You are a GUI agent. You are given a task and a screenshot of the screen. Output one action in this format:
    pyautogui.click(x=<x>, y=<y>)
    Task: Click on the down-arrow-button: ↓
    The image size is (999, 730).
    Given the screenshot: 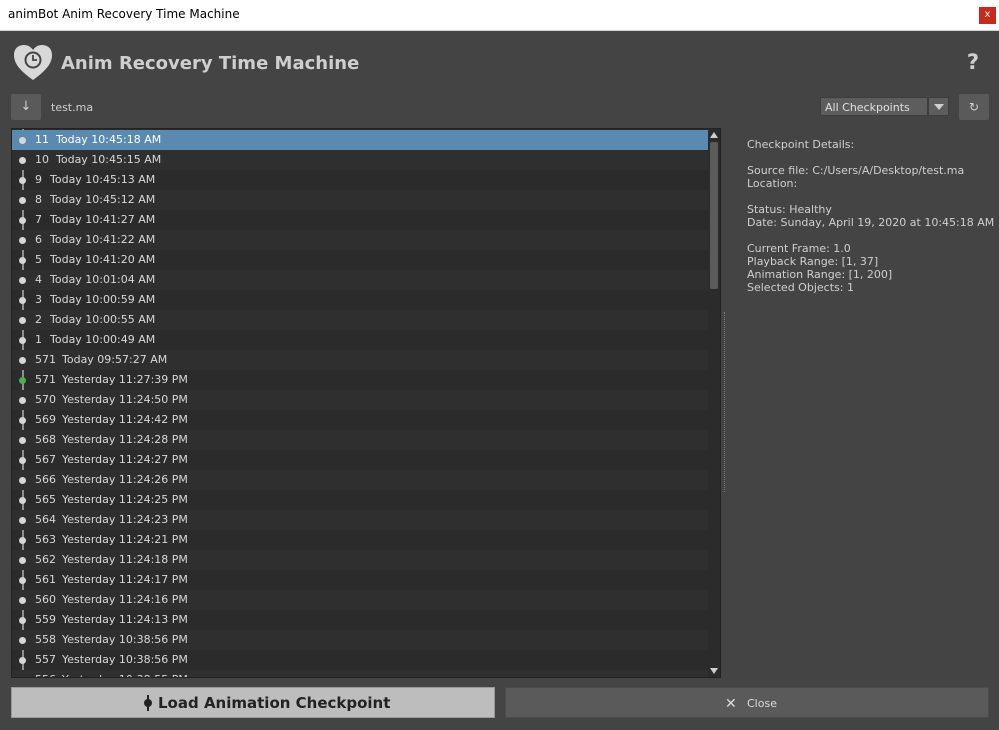 What is the action you would take?
    pyautogui.click(x=26, y=107)
    